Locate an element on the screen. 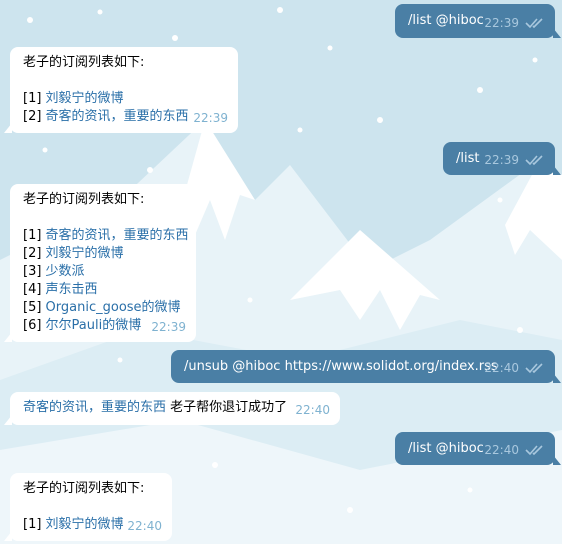 Image resolution: width=562 pixels, height=544 pixels. list-item: [5] Organic_goose的微博 is located at coordinates (102, 307).